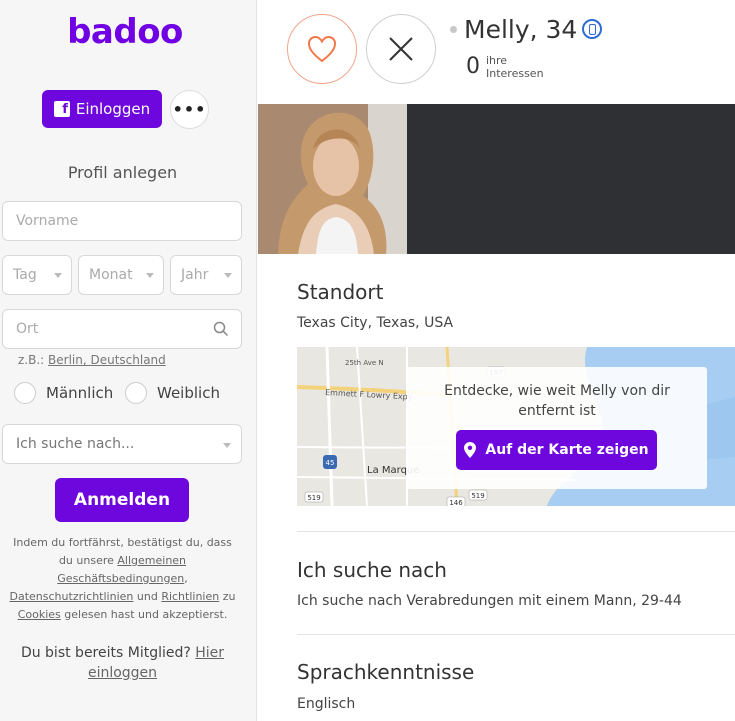 The width and height of the screenshot is (735, 721). I want to click on signup-button: Anmelden, so click(122, 500).